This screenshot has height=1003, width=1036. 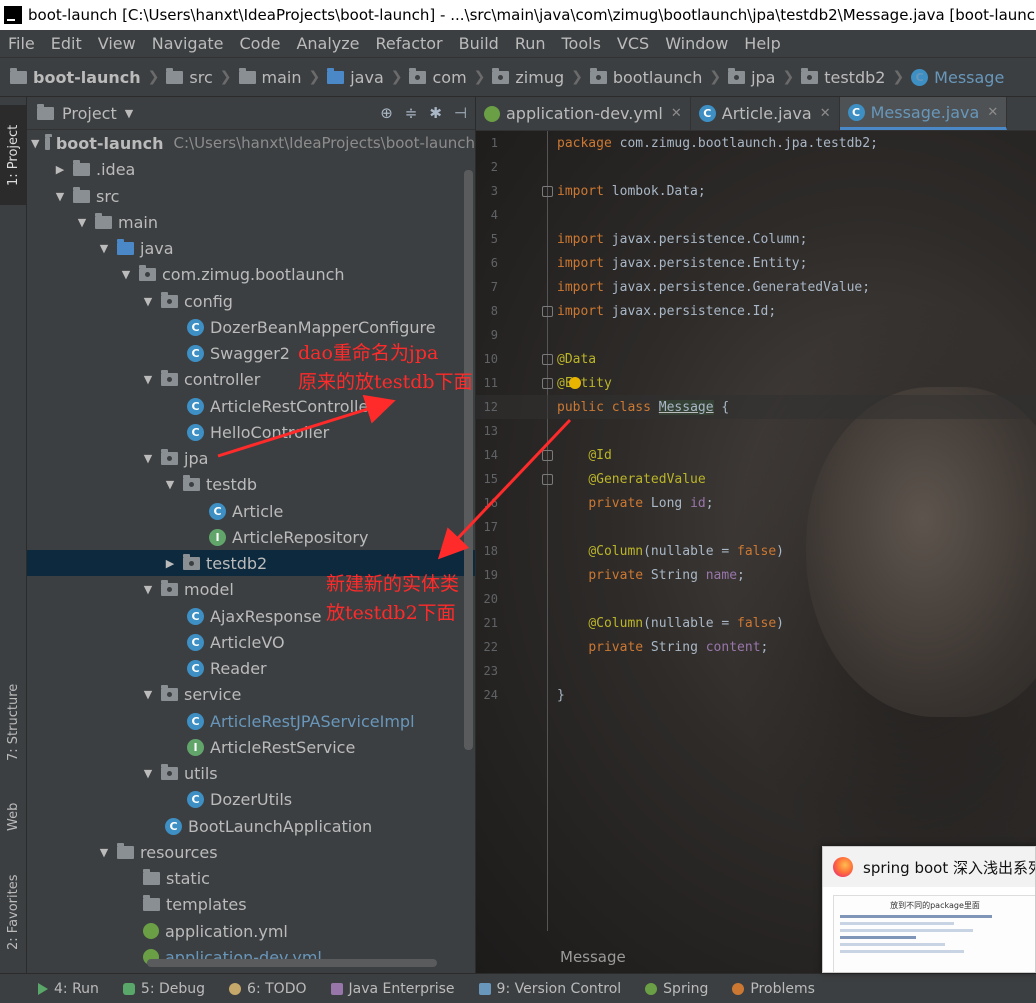 I want to click on run-icon, so click(x=43, y=988).